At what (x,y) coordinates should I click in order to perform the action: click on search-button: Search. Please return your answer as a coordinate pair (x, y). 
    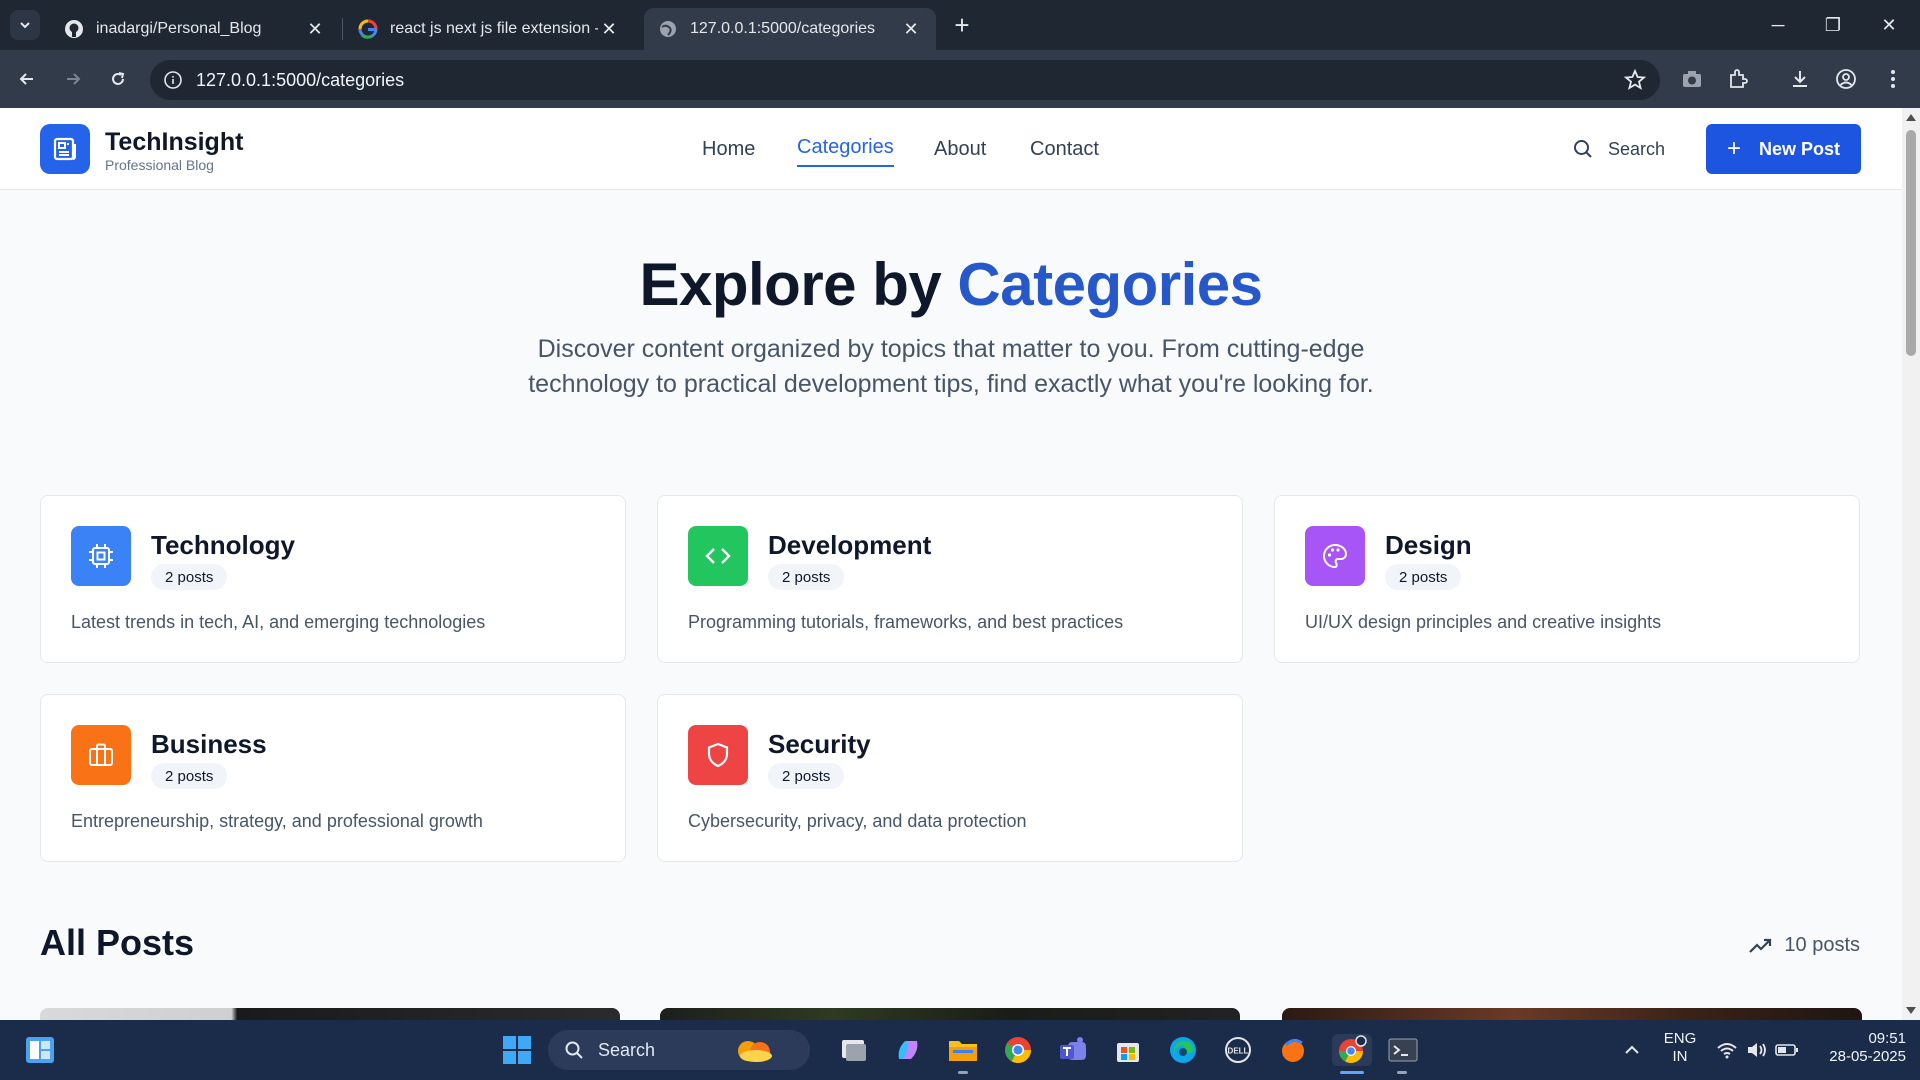
    Looking at the image, I should click on (1618, 149).